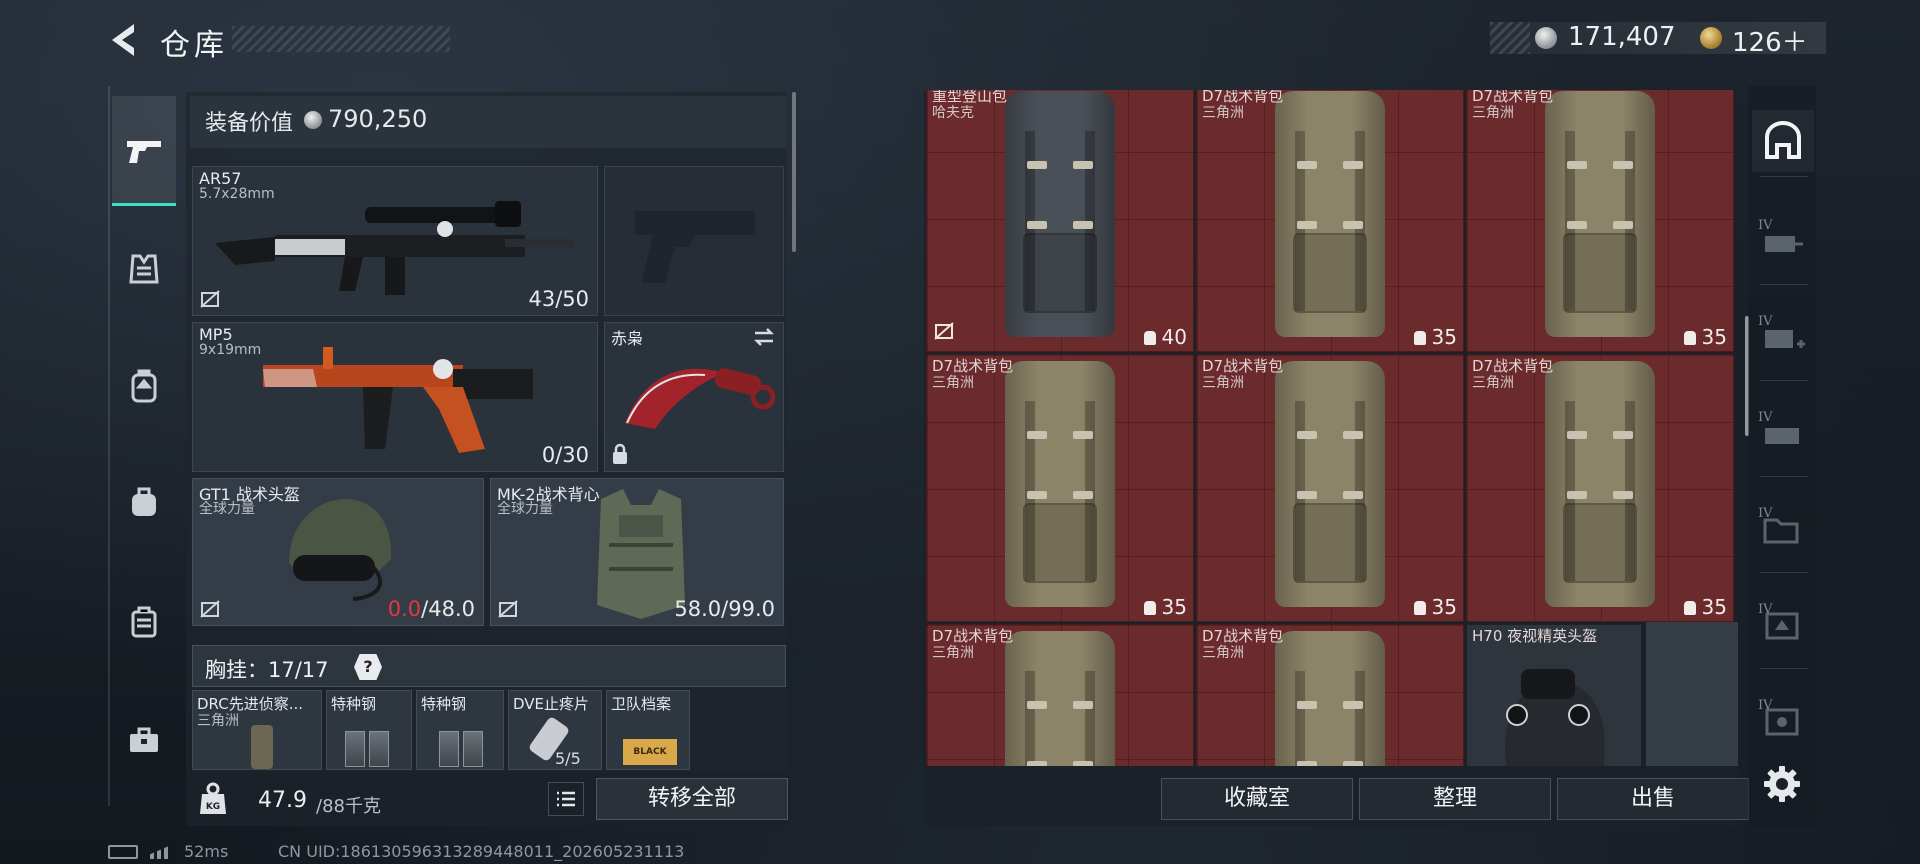 This screenshot has width=1920, height=864. What do you see at coordinates (648, 730) in the screenshot?
I see `chest-item-guard-file: 卫队档案 BLACK TIDE` at bounding box center [648, 730].